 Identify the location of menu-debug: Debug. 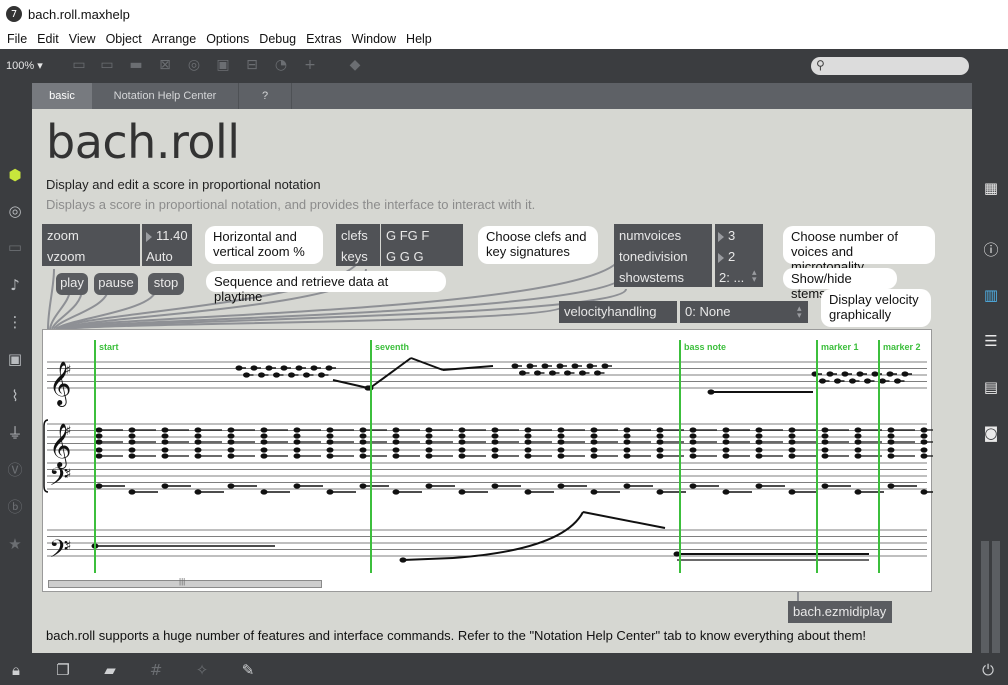
(277, 39).